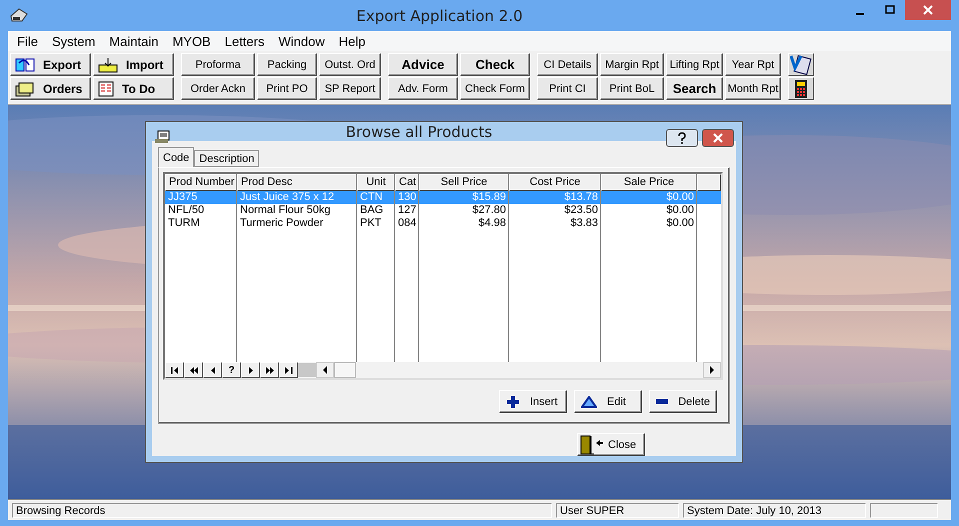  What do you see at coordinates (133, 88) in the screenshot?
I see `toolbar-button: To Do` at bounding box center [133, 88].